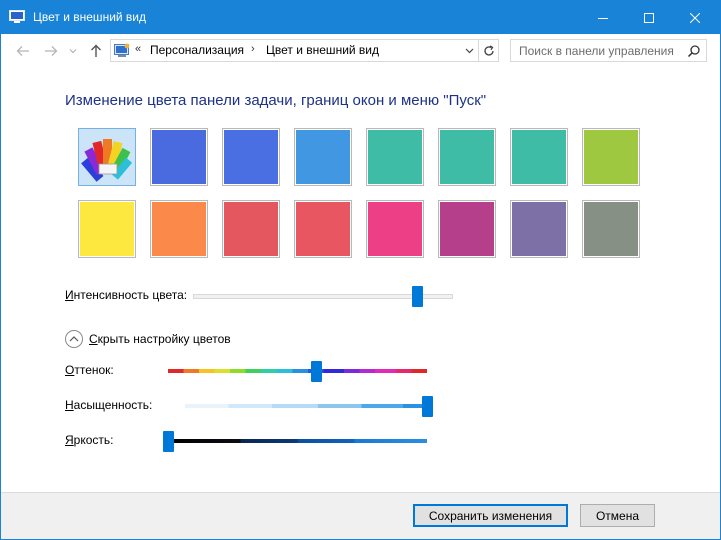 Image resolution: width=721 pixels, height=540 pixels. I want to click on maximize-button, so click(649, 17).